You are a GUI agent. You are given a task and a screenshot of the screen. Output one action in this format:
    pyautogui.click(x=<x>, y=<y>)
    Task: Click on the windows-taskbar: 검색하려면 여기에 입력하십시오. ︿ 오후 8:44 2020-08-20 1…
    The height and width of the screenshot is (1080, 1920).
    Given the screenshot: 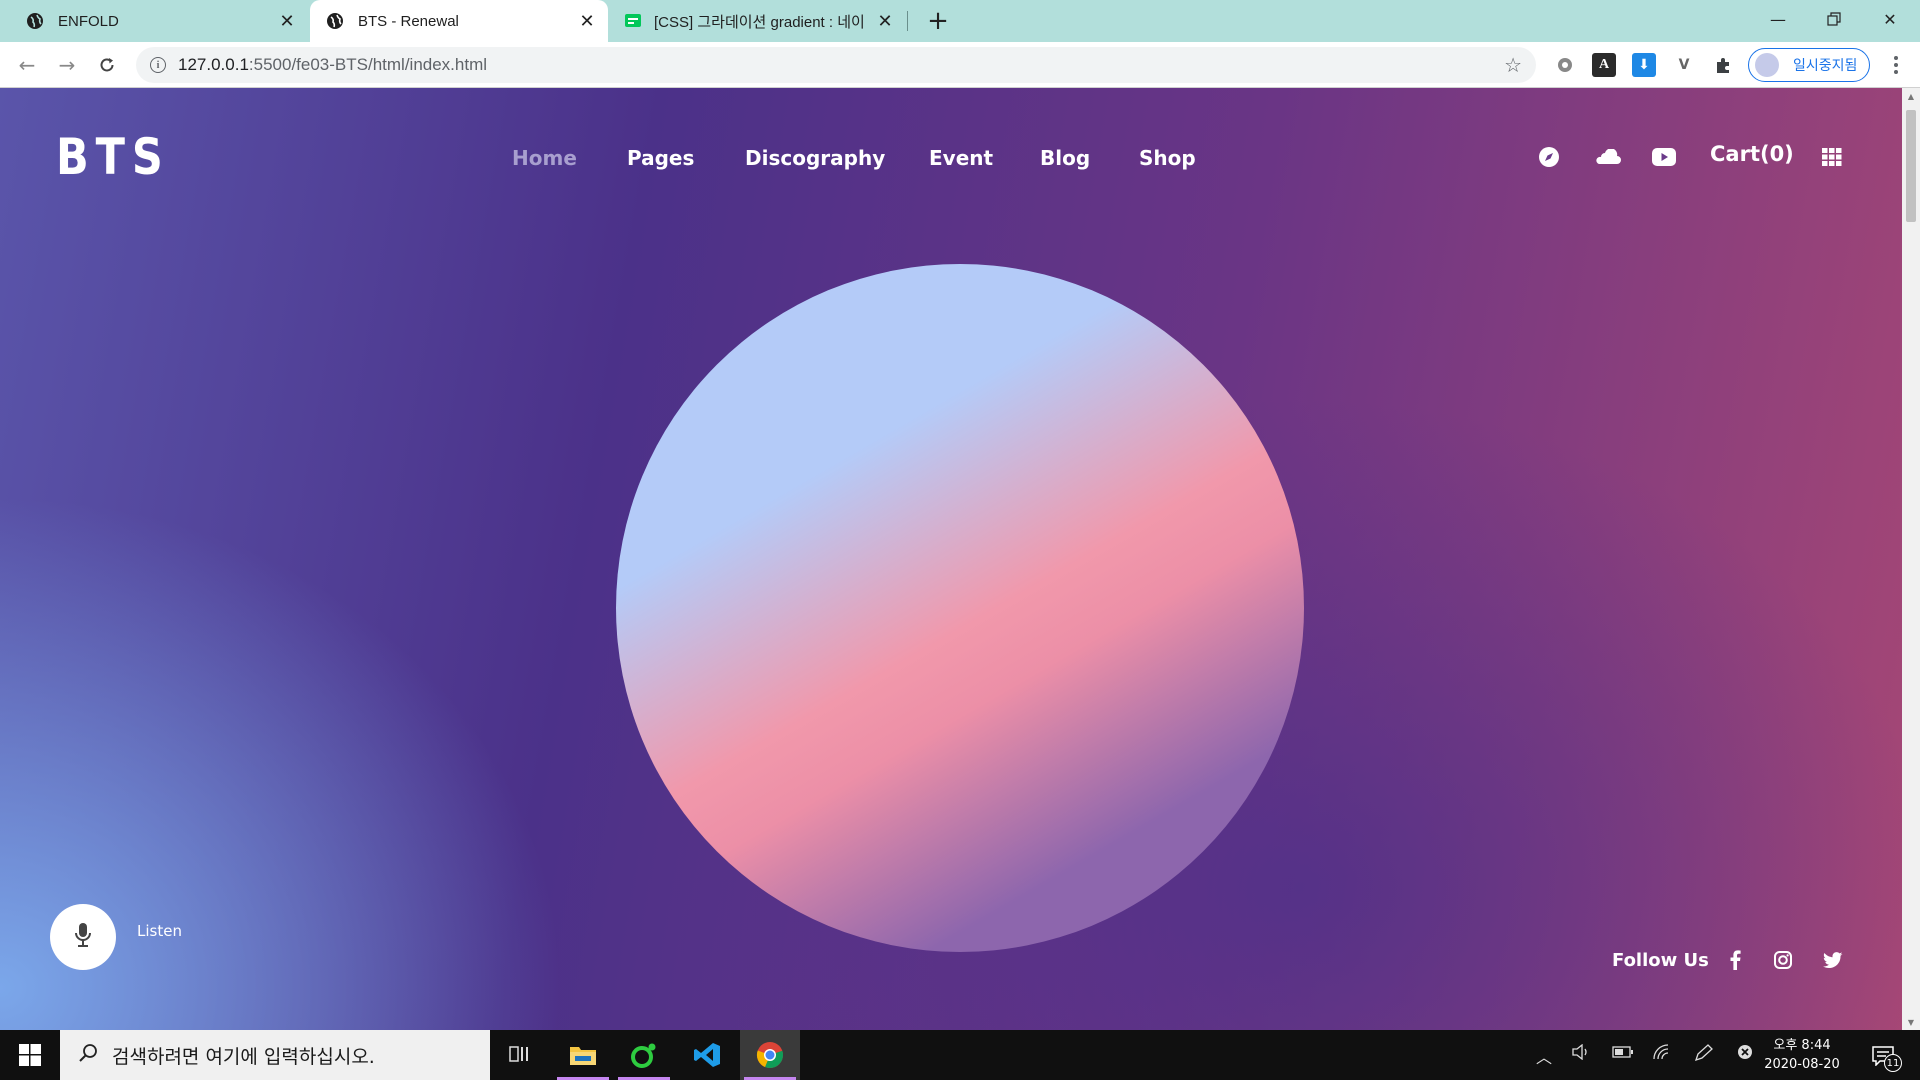 What is the action you would take?
    pyautogui.click(x=960, y=1055)
    